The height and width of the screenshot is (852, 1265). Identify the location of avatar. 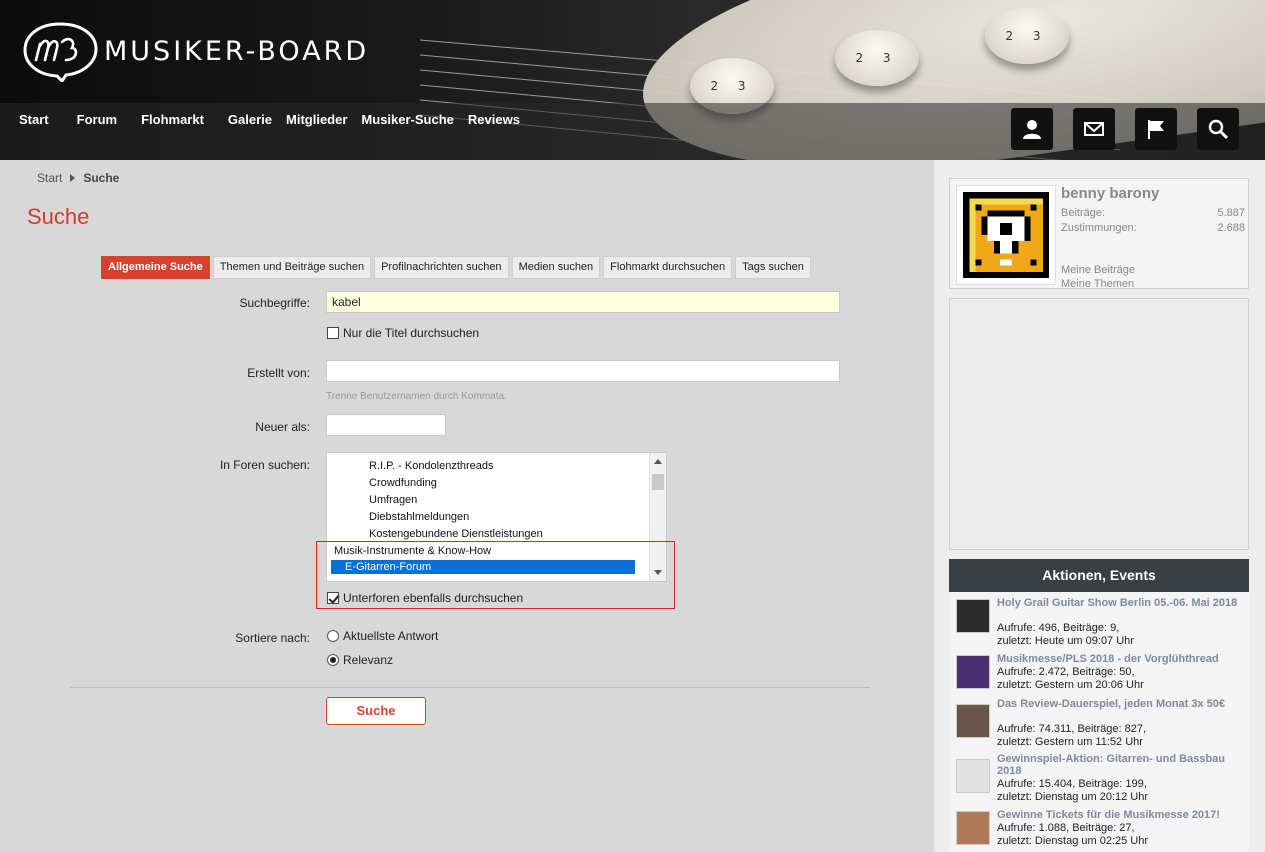
(1006, 235).